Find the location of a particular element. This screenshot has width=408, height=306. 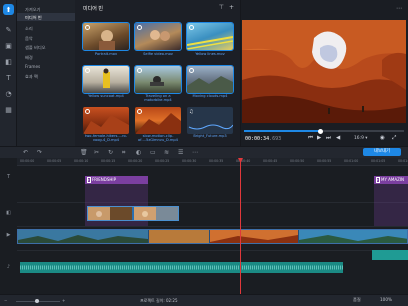

media-thumb-yellow-suncoat is located at coordinates (106, 79).